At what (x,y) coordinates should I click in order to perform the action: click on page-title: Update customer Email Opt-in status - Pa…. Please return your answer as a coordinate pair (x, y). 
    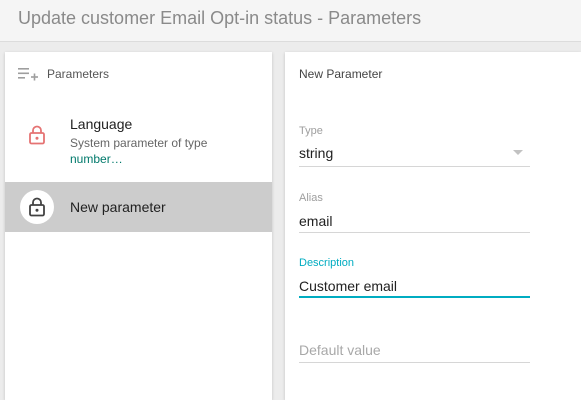
    Looking at the image, I should click on (220, 18).